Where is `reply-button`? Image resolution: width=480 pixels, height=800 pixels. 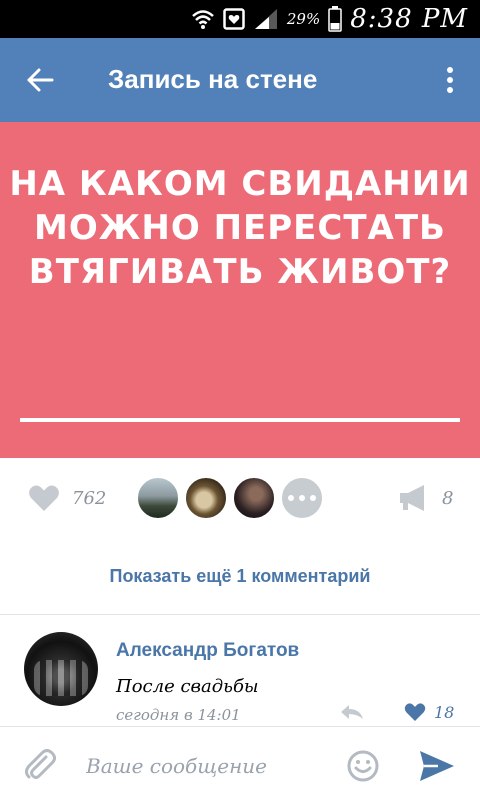 reply-button is located at coordinates (352, 714).